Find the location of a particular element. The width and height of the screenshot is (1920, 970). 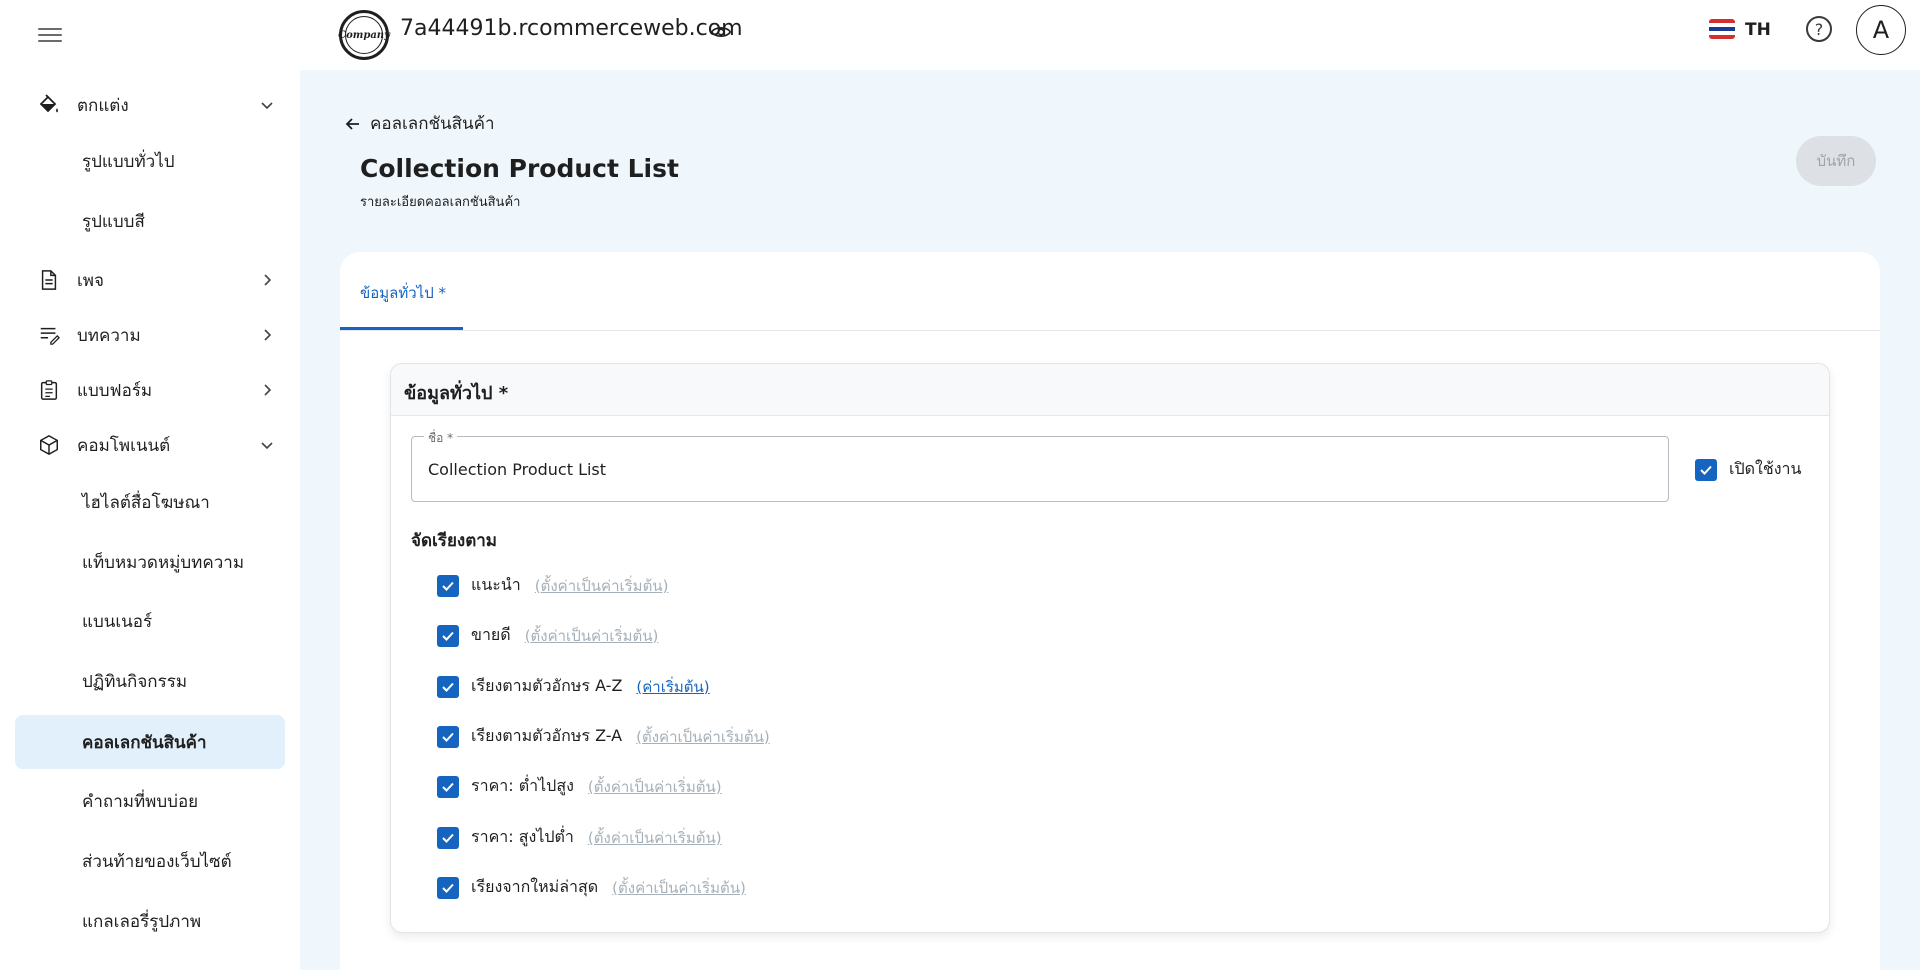

eye-icon is located at coordinates (721, 32).